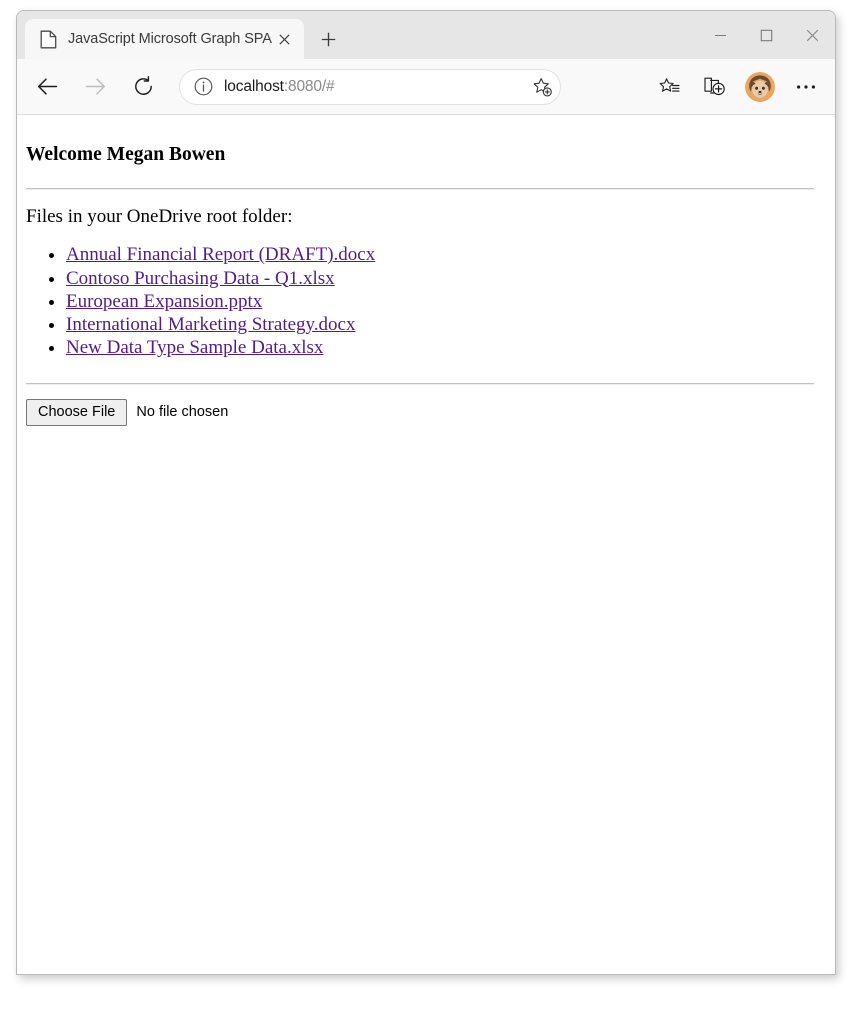  I want to click on tab-title: JavaScript Microsoft Graph SPA, so click(170, 39).